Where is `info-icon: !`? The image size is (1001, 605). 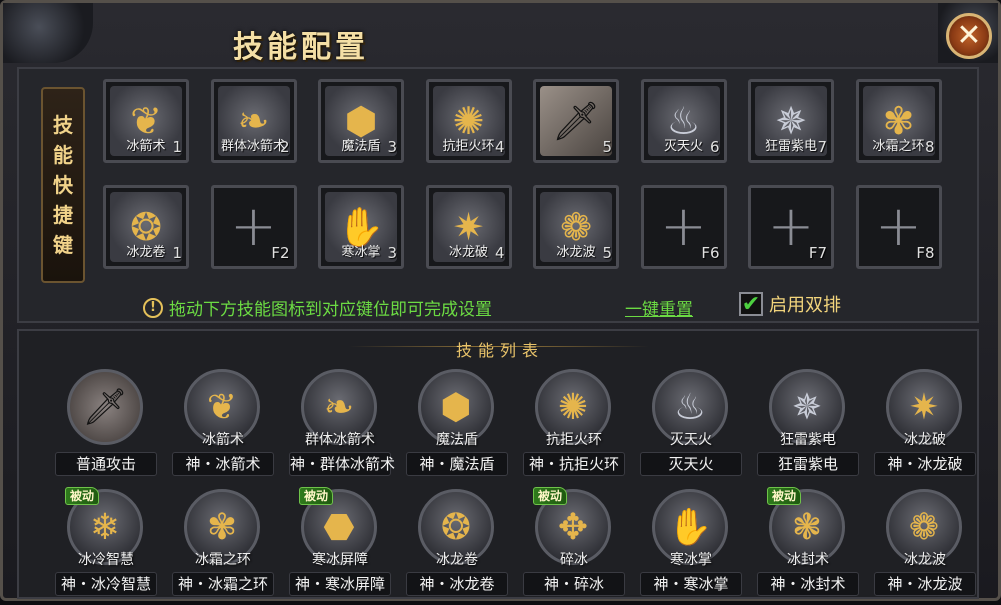 info-icon: ! is located at coordinates (153, 307).